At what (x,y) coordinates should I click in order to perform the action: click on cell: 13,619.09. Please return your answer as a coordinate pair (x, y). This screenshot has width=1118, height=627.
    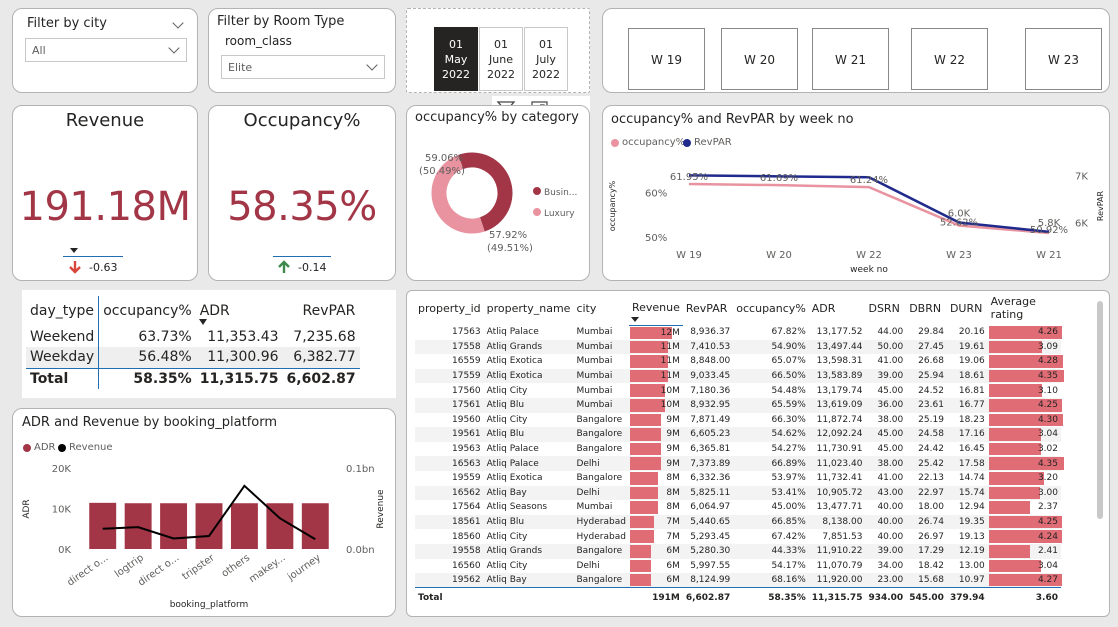
    Looking at the image, I should click on (837, 405).